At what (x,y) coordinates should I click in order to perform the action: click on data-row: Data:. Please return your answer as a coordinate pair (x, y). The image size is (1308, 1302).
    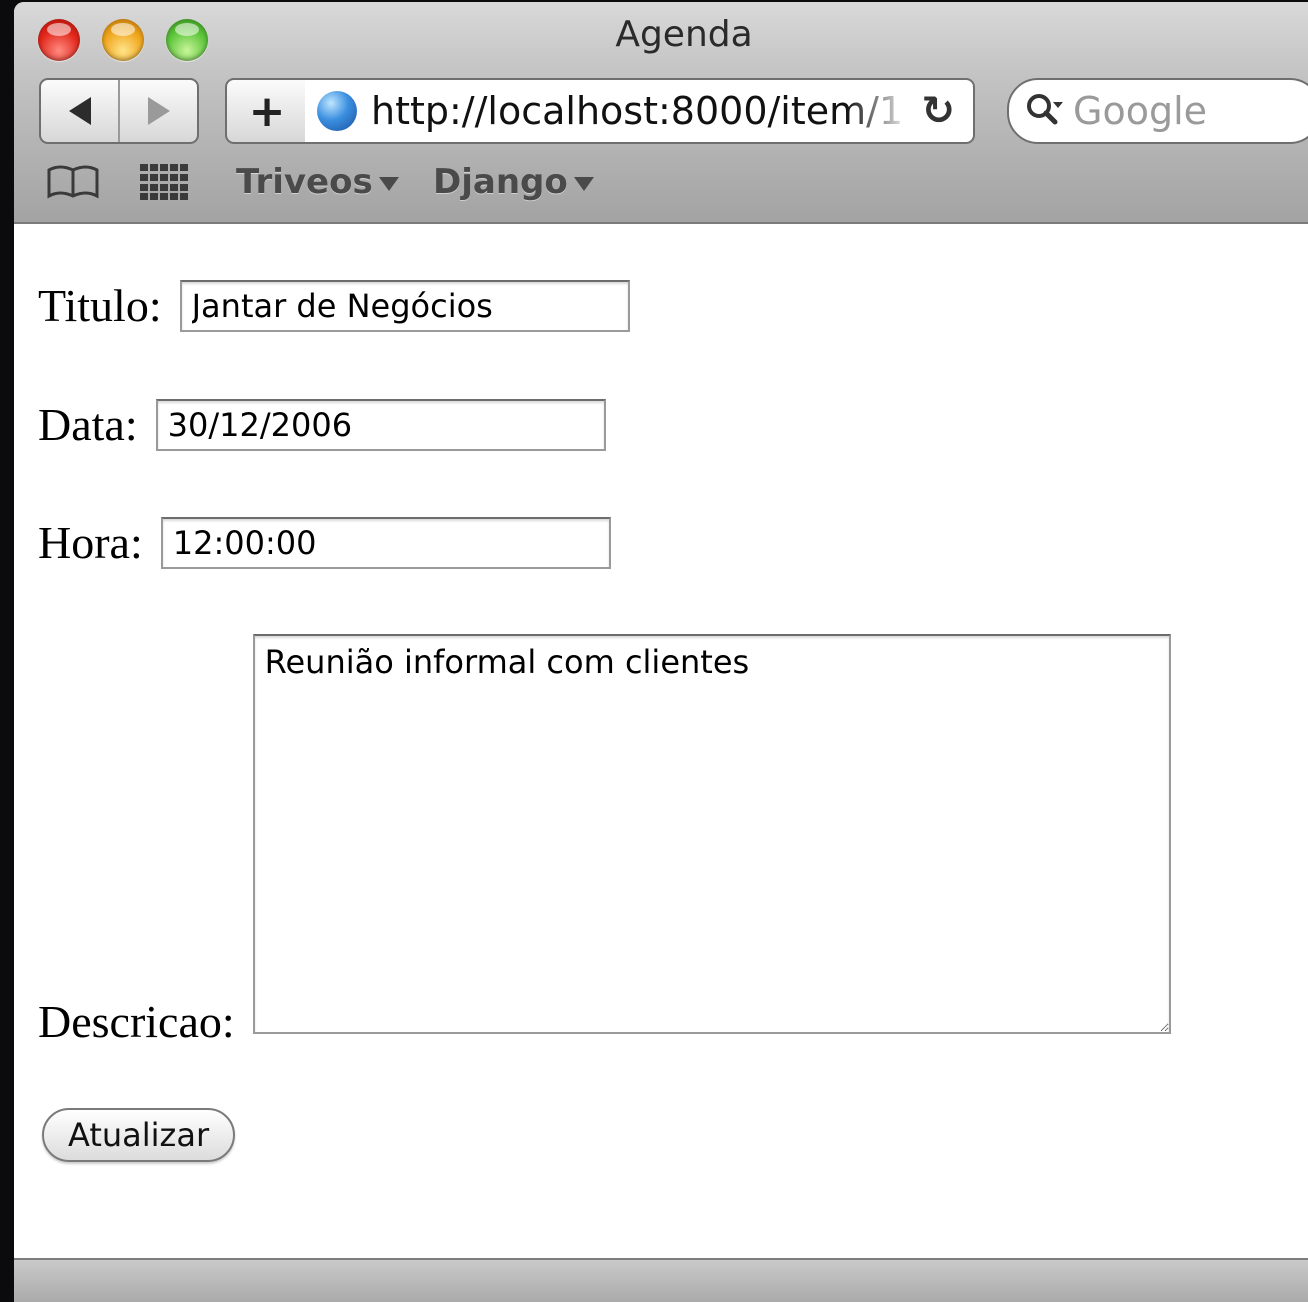
    Looking at the image, I should click on (322, 424).